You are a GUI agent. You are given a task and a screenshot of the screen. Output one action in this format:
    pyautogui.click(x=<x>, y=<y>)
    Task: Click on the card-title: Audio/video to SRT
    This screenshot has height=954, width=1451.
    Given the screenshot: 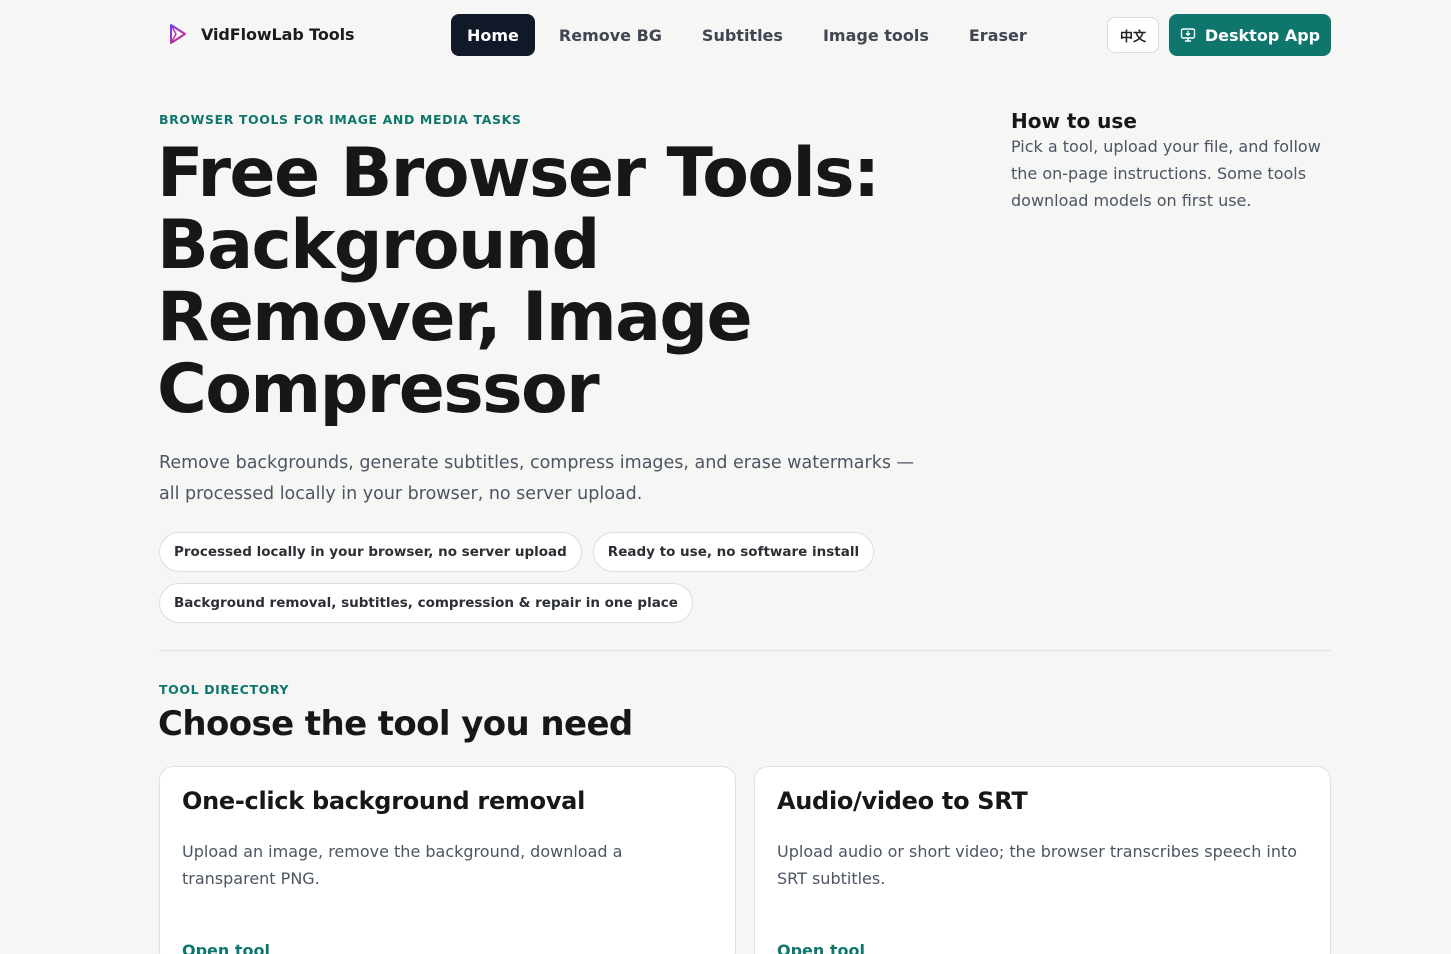 What is the action you would take?
    pyautogui.click(x=902, y=801)
    